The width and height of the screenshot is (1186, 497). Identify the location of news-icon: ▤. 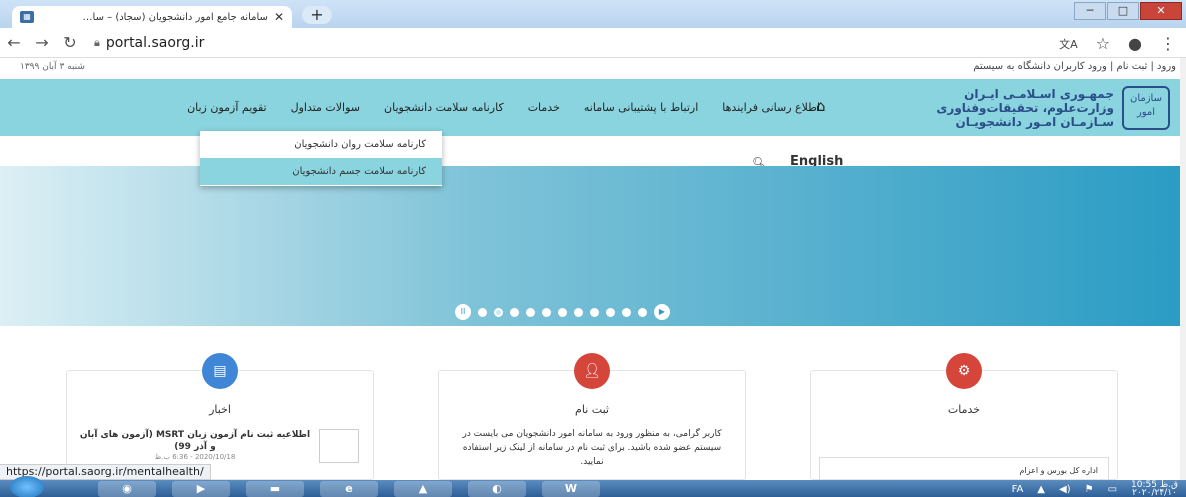
(220, 371).